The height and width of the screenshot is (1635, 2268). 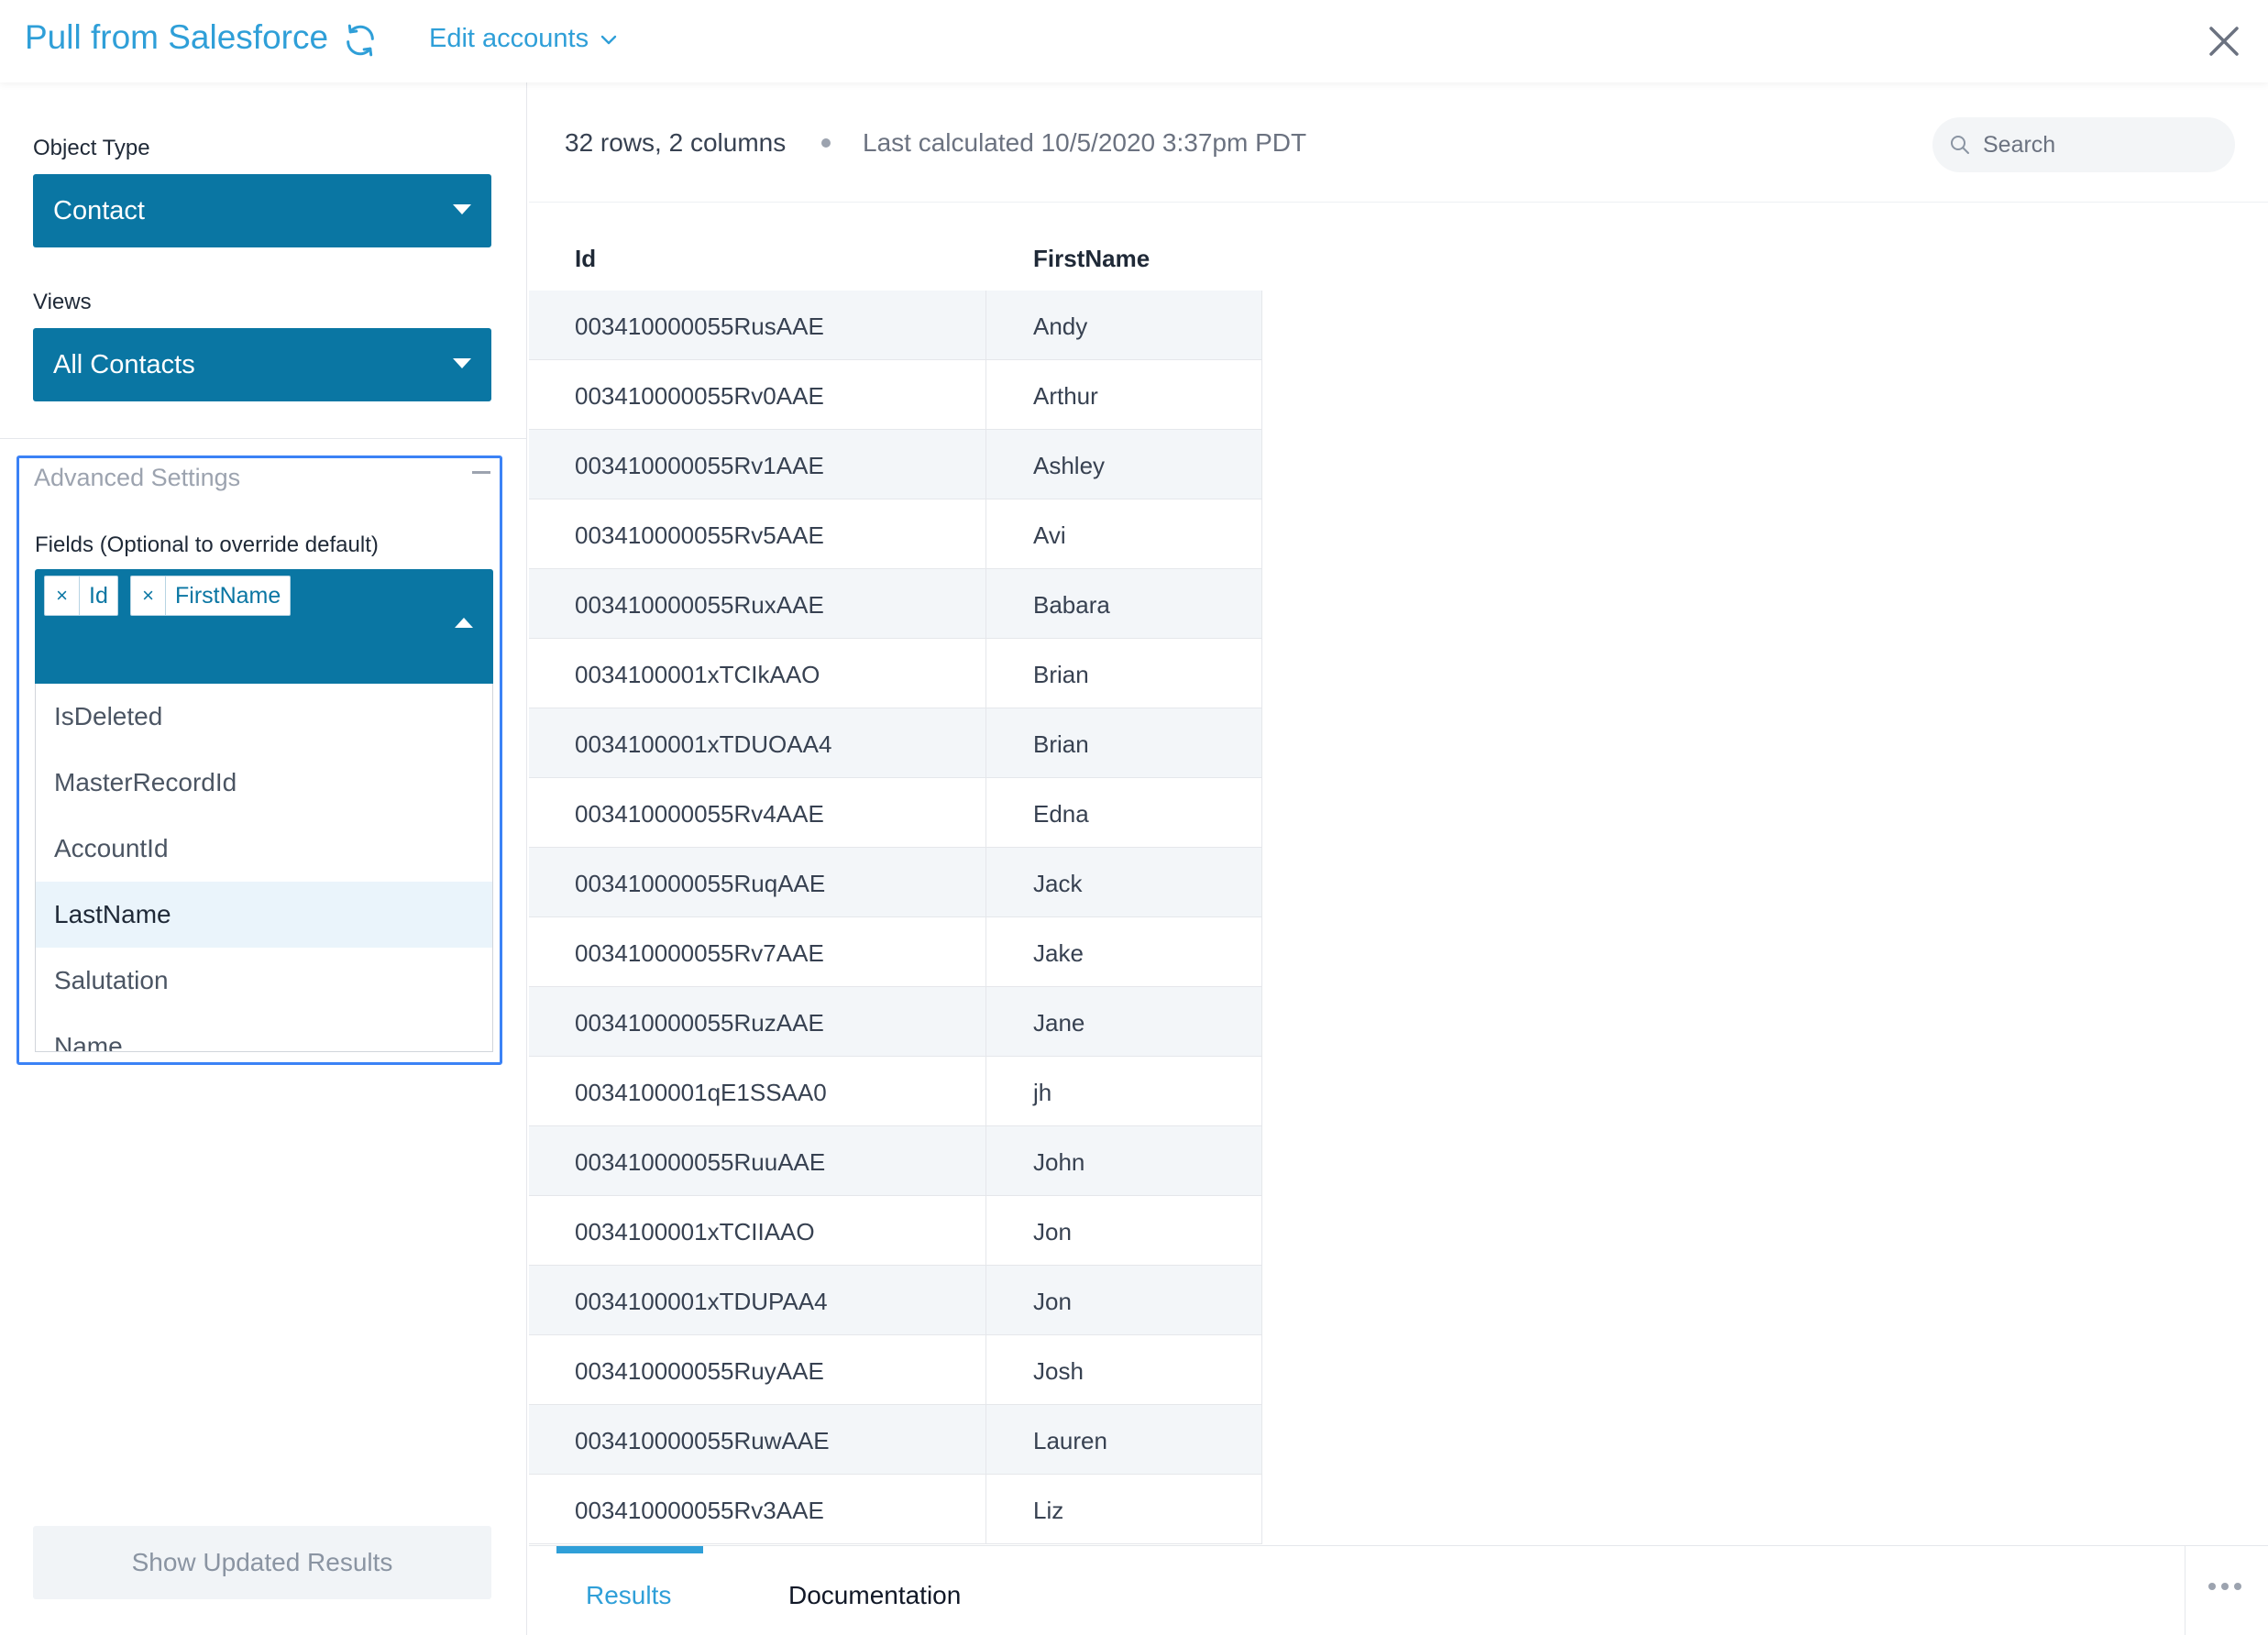 What do you see at coordinates (699, 535) in the screenshot?
I see `cell-id: 003410000055Rv5AAE` at bounding box center [699, 535].